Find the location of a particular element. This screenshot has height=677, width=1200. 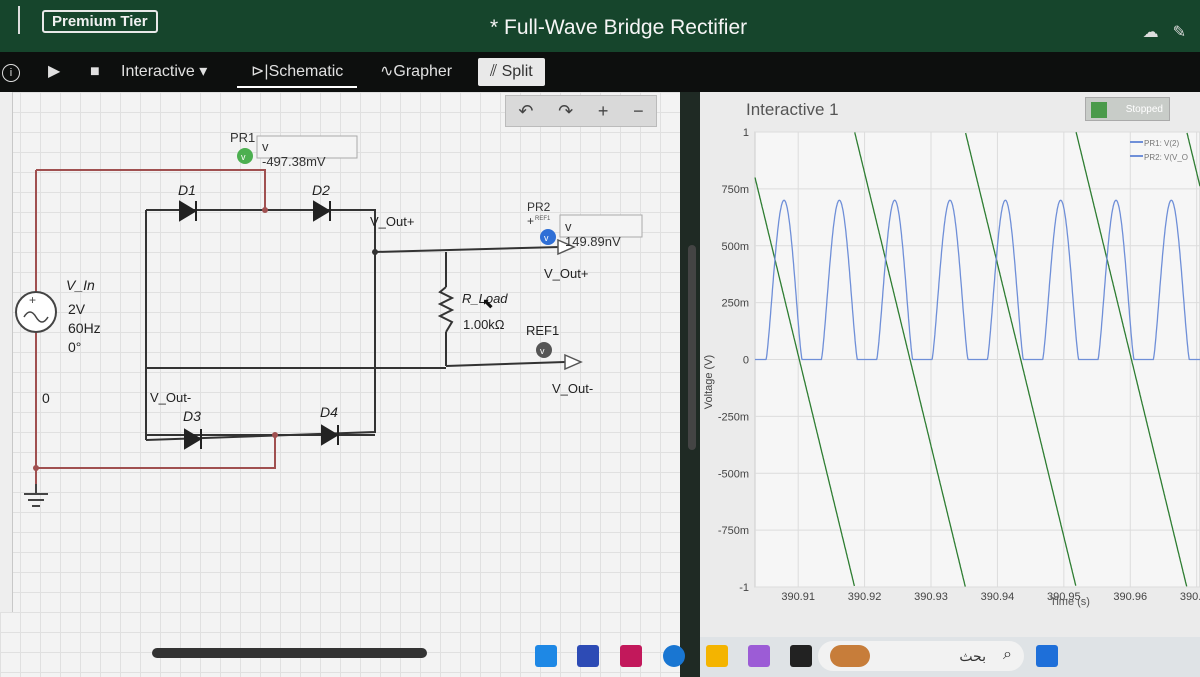

probe-pr1-reading: v -497.38mV is located at coordinates (294, 154).